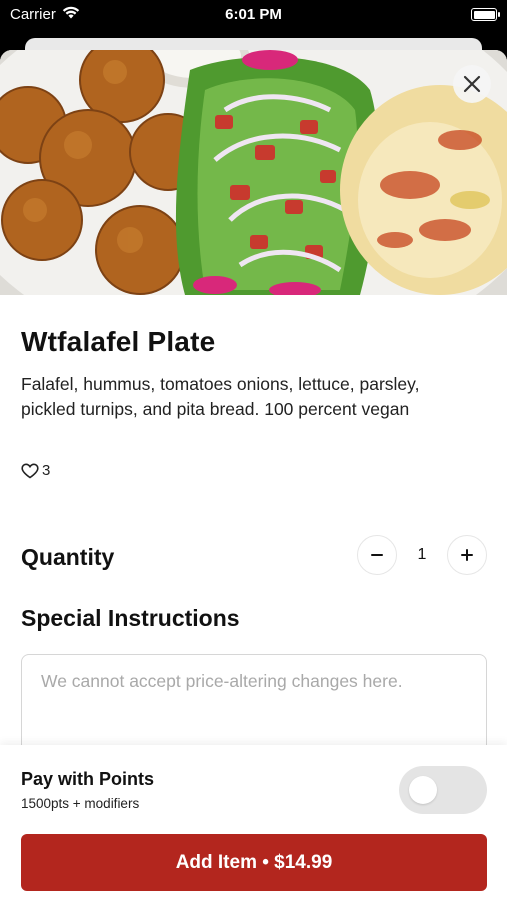 The height and width of the screenshot is (900, 507). I want to click on plus-icon, so click(467, 555).